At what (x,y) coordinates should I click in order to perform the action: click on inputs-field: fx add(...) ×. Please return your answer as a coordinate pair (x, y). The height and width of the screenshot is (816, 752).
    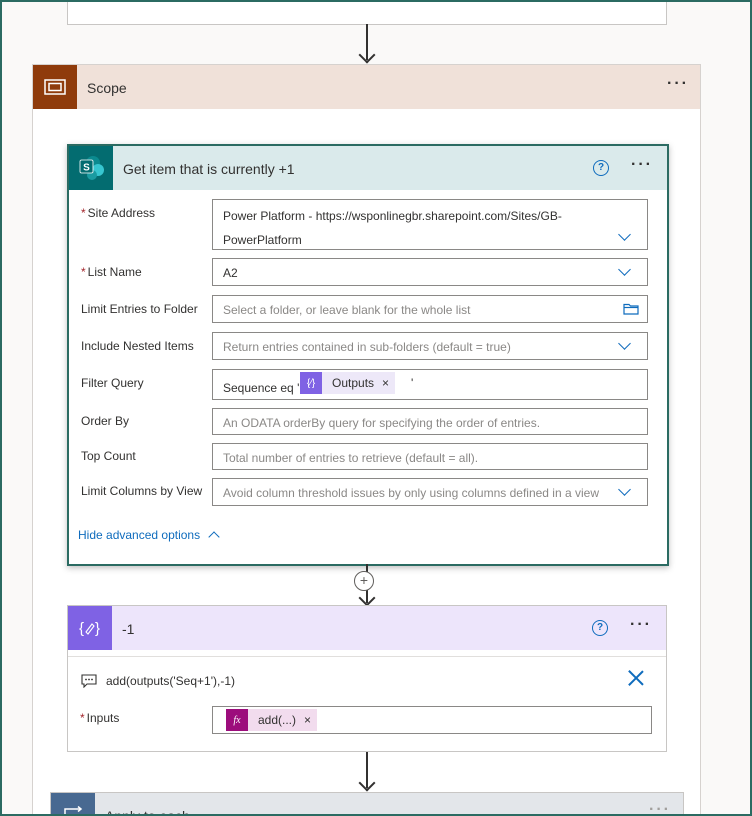
    Looking at the image, I should click on (432, 720).